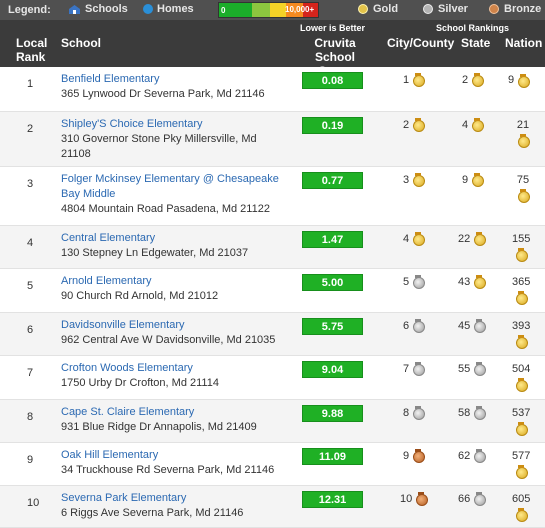 Image resolution: width=545 pixels, height=528 pixels. Describe the element at coordinates (268, 10) in the screenshot. I see `score-color-scale: 0 10,000+` at that location.